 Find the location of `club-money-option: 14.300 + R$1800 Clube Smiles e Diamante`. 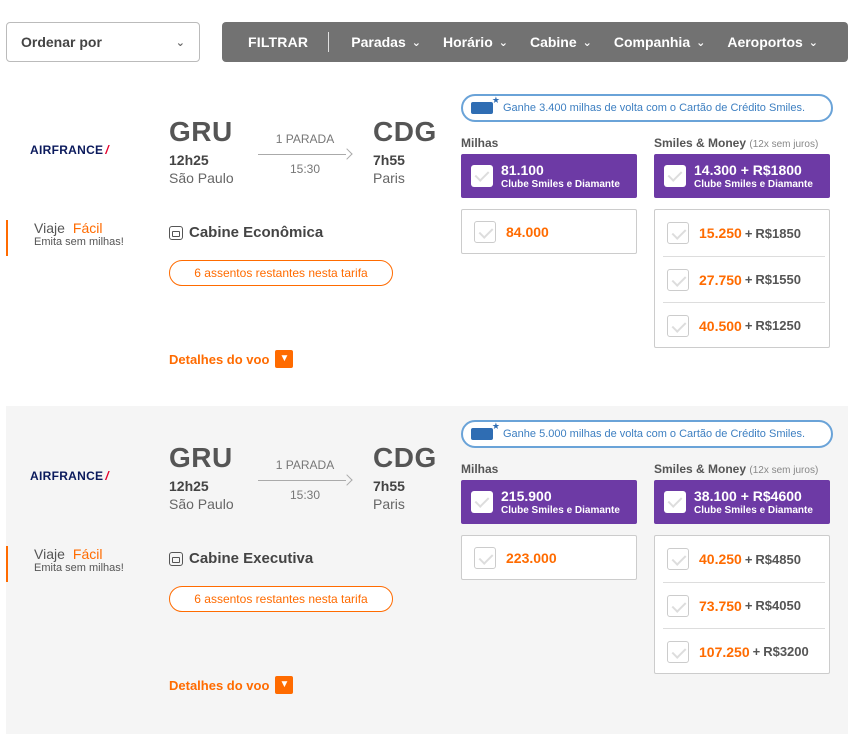

club-money-option: 14.300 + R$1800 Clube Smiles e Diamante is located at coordinates (742, 176).